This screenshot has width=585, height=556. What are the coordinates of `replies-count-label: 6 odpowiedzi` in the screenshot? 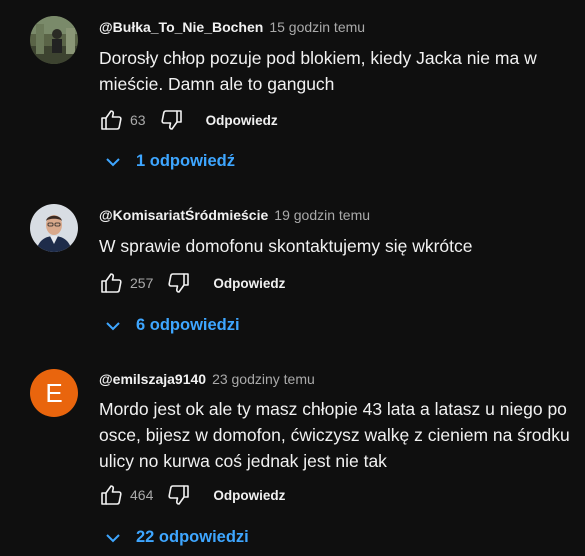 It's located at (188, 325).